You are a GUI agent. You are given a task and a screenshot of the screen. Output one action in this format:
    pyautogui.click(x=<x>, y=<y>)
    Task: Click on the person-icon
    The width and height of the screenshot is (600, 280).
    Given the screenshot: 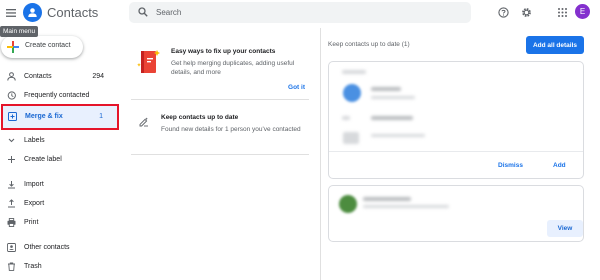 What is the action you would take?
    pyautogui.click(x=11, y=76)
    